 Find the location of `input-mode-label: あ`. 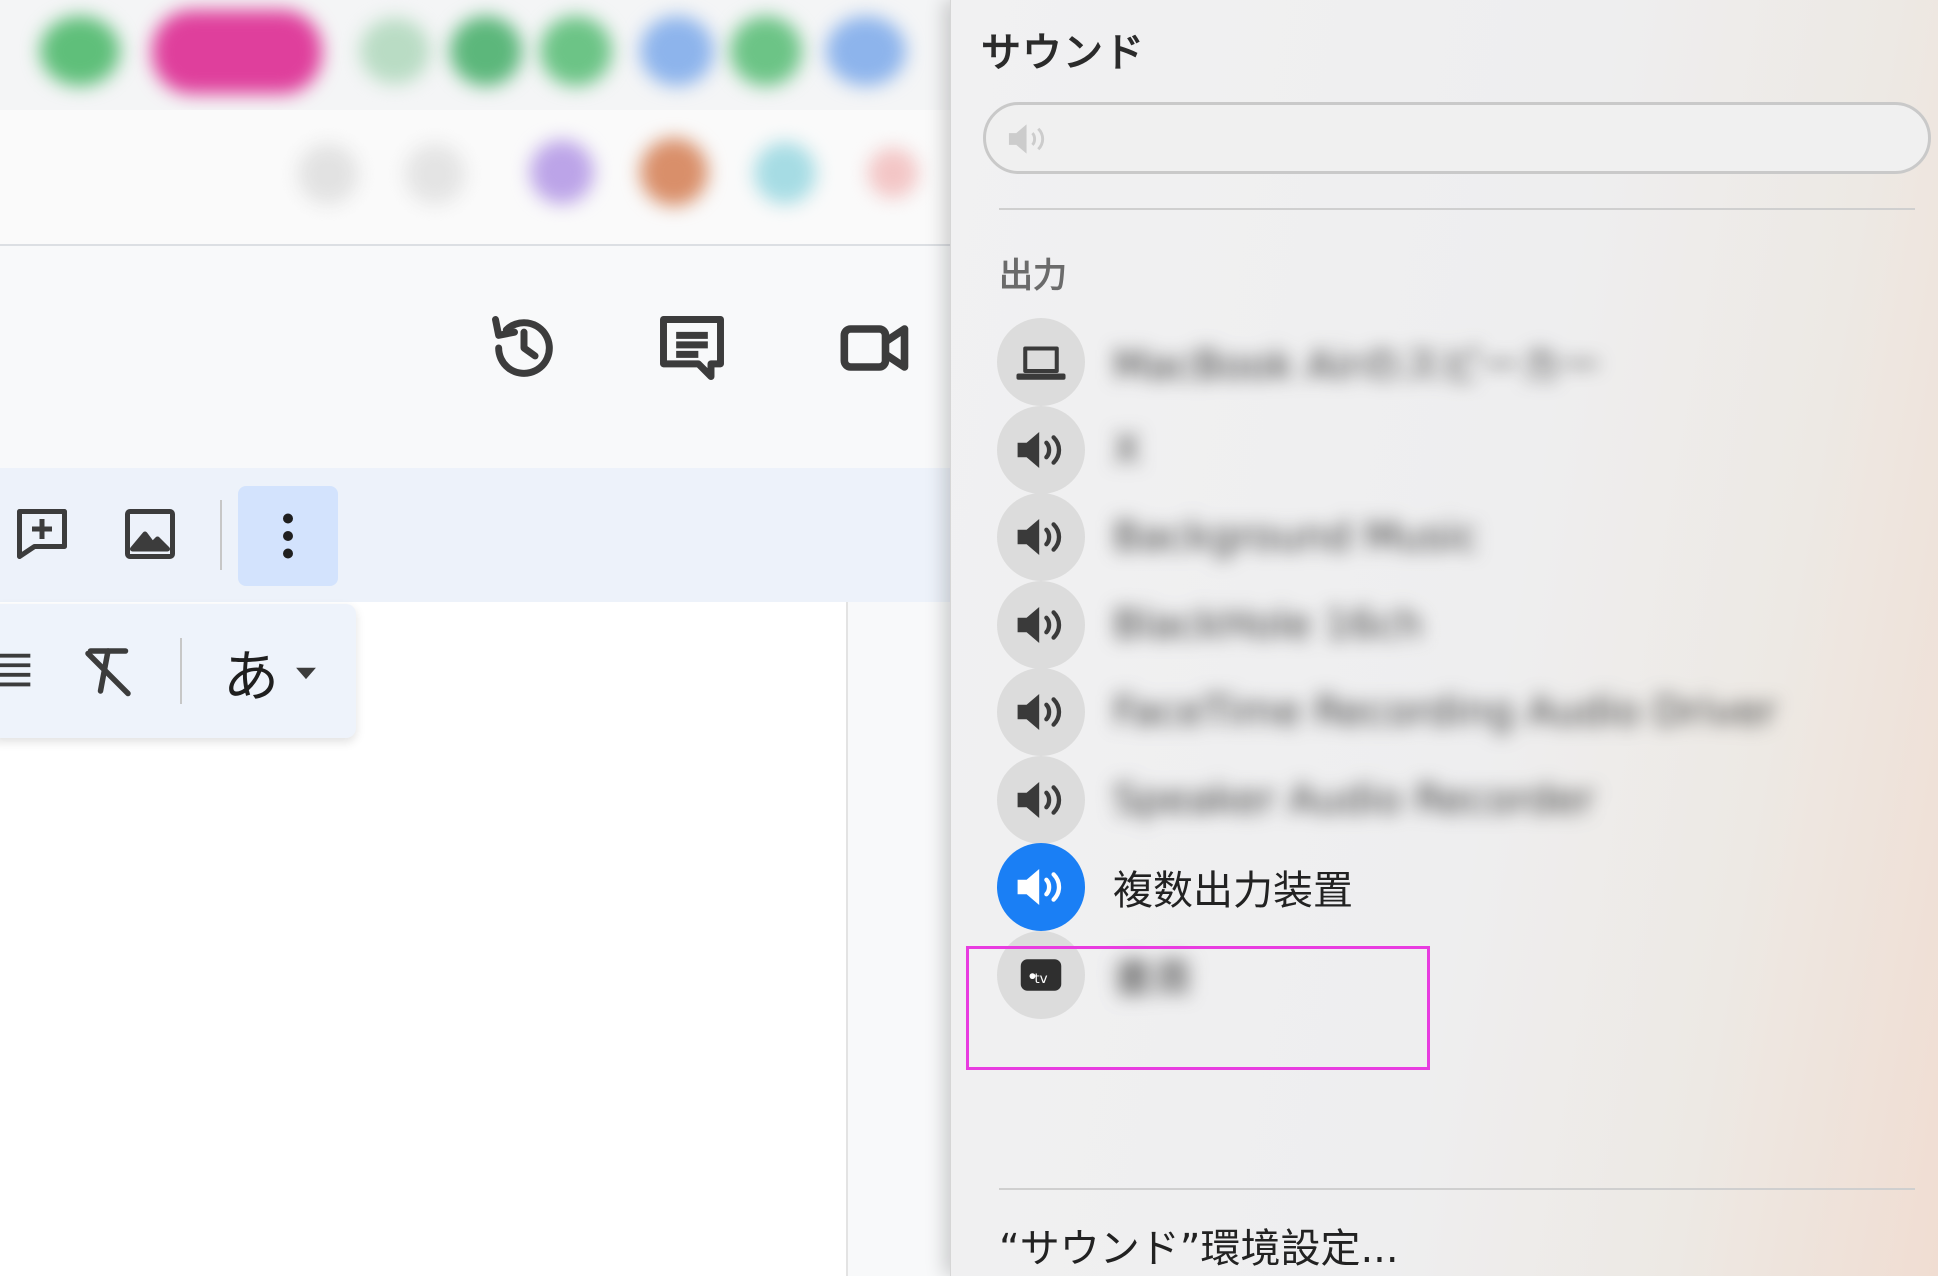

input-mode-label: あ is located at coordinates (251, 677).